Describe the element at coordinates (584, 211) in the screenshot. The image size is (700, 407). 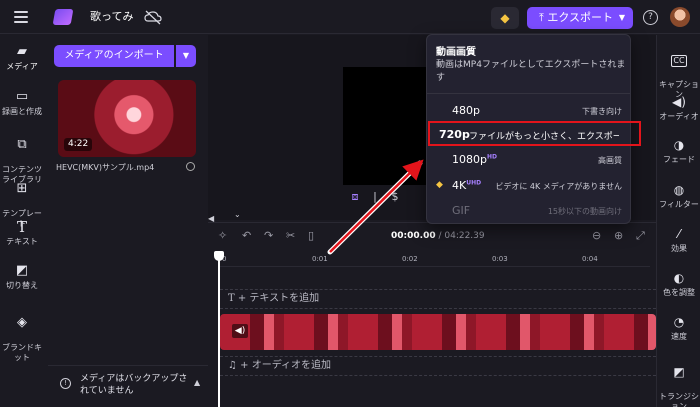
I see `option-description: 15秒以下の動画向け` at that location.